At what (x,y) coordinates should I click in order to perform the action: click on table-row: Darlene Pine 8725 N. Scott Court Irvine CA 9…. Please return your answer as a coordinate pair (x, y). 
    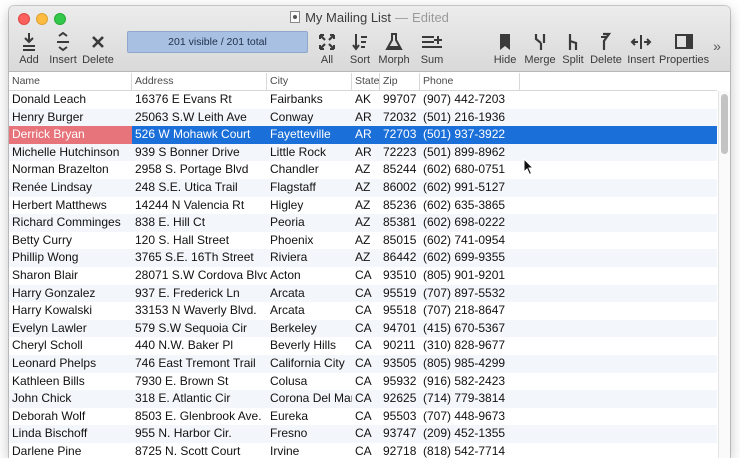
    Looking at the image, I should click on (363, 450).